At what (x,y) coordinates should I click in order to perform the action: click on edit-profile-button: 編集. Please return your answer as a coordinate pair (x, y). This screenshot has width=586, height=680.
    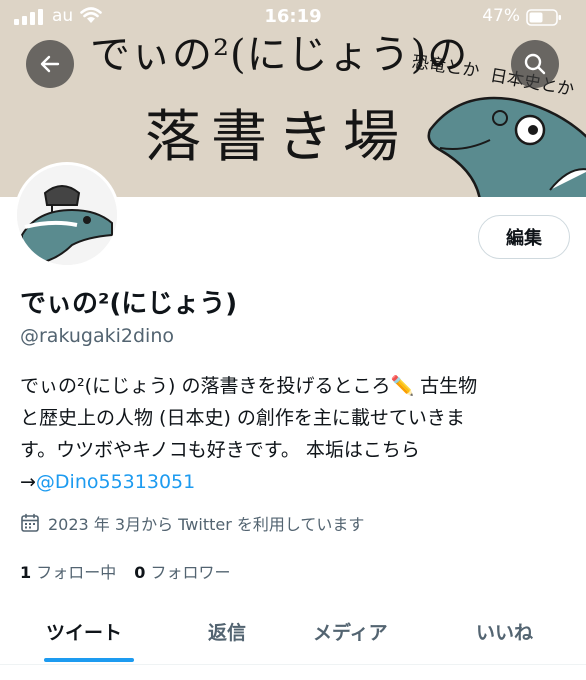
    Looking at the image, I should click on (524, 237).